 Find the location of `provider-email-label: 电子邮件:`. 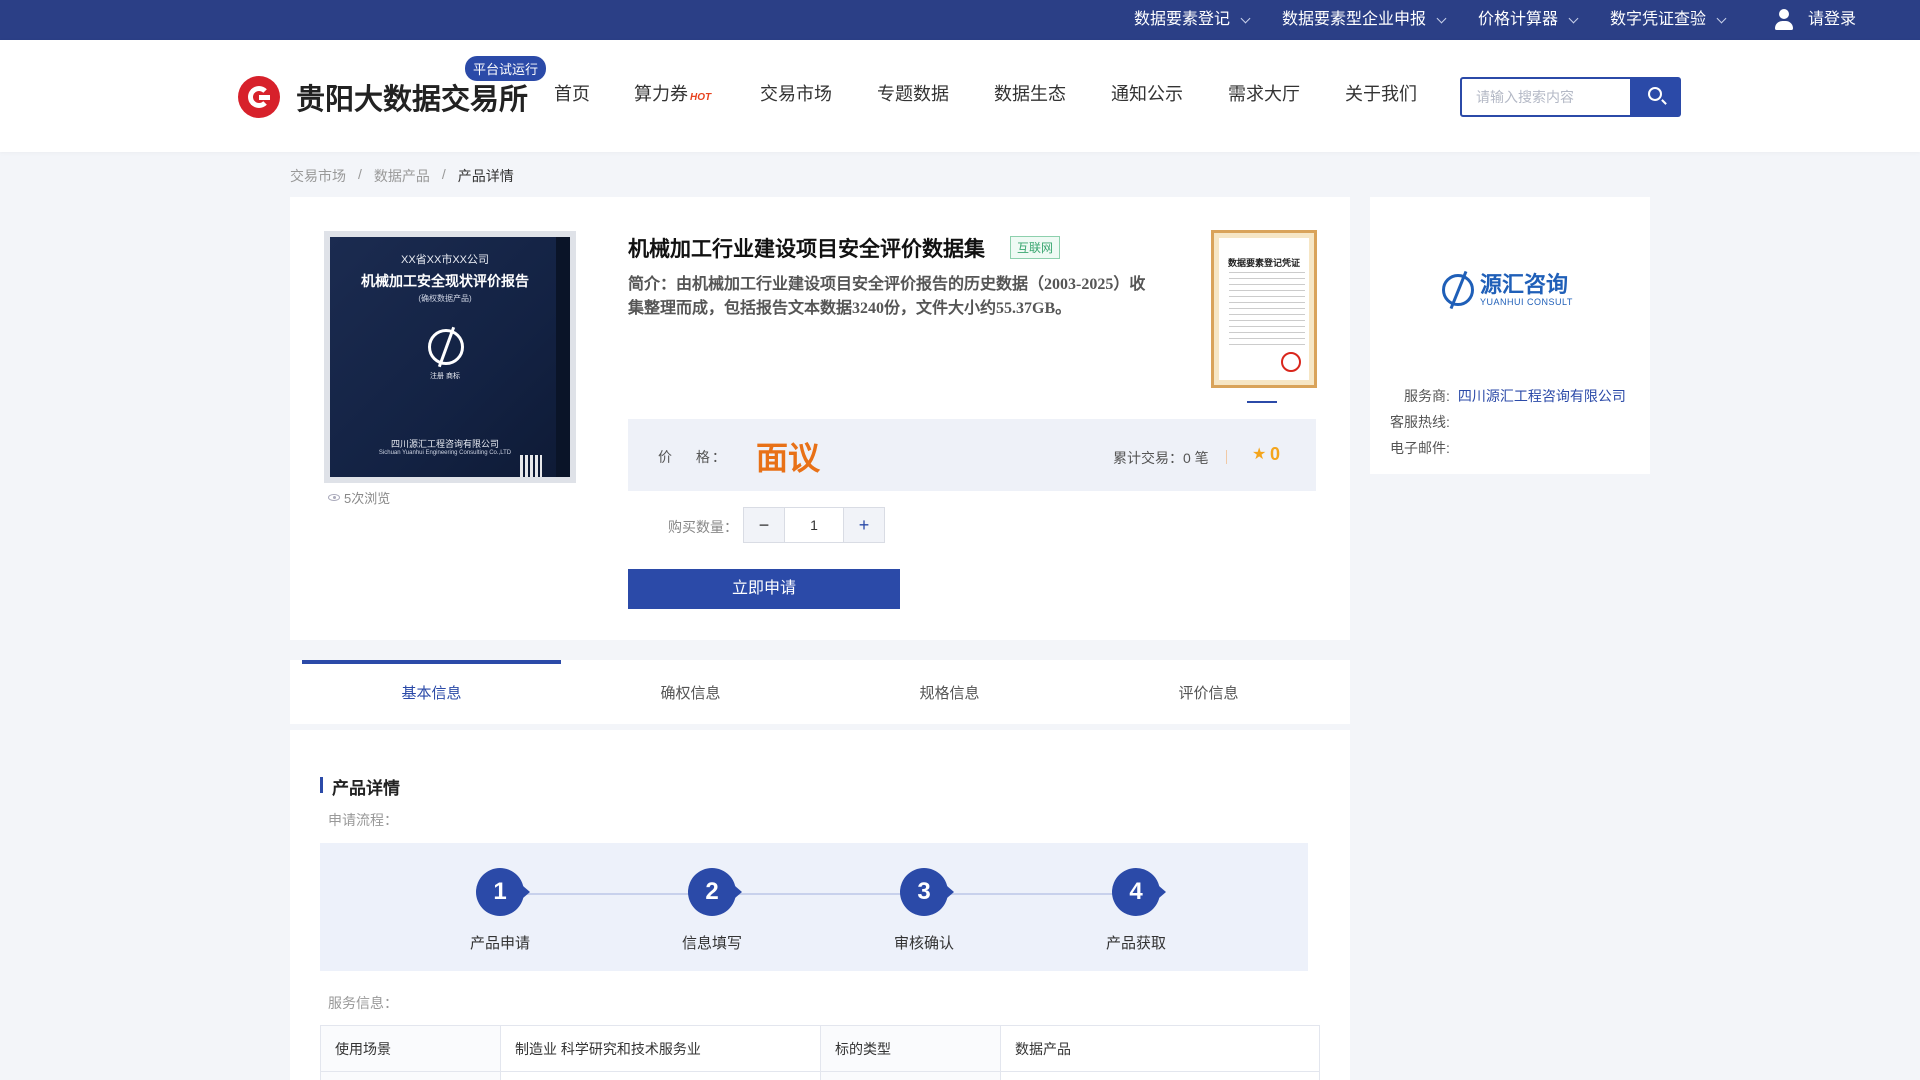

provider-email-label: 电子邮件: is located at coordinates (1420, 448).